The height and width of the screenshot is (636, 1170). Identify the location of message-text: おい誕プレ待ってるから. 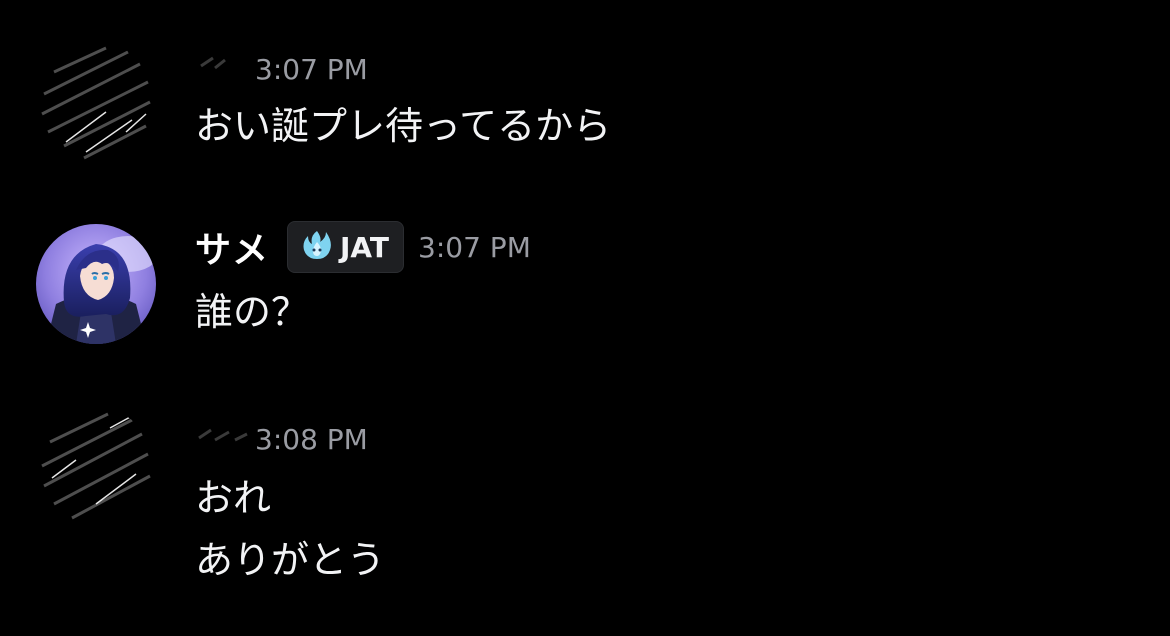
(403, 126).